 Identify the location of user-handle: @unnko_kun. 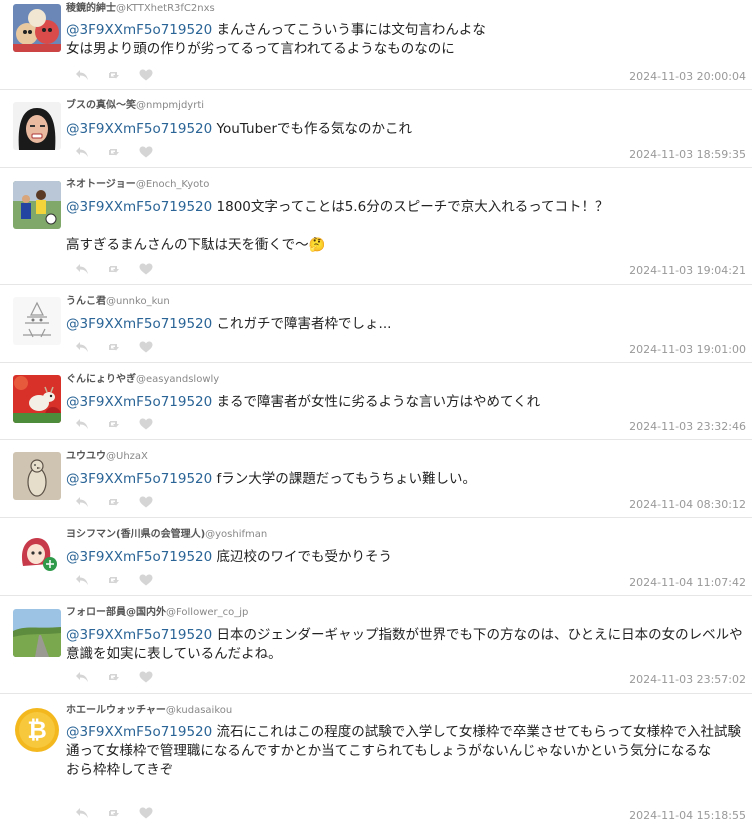
(138, 301).